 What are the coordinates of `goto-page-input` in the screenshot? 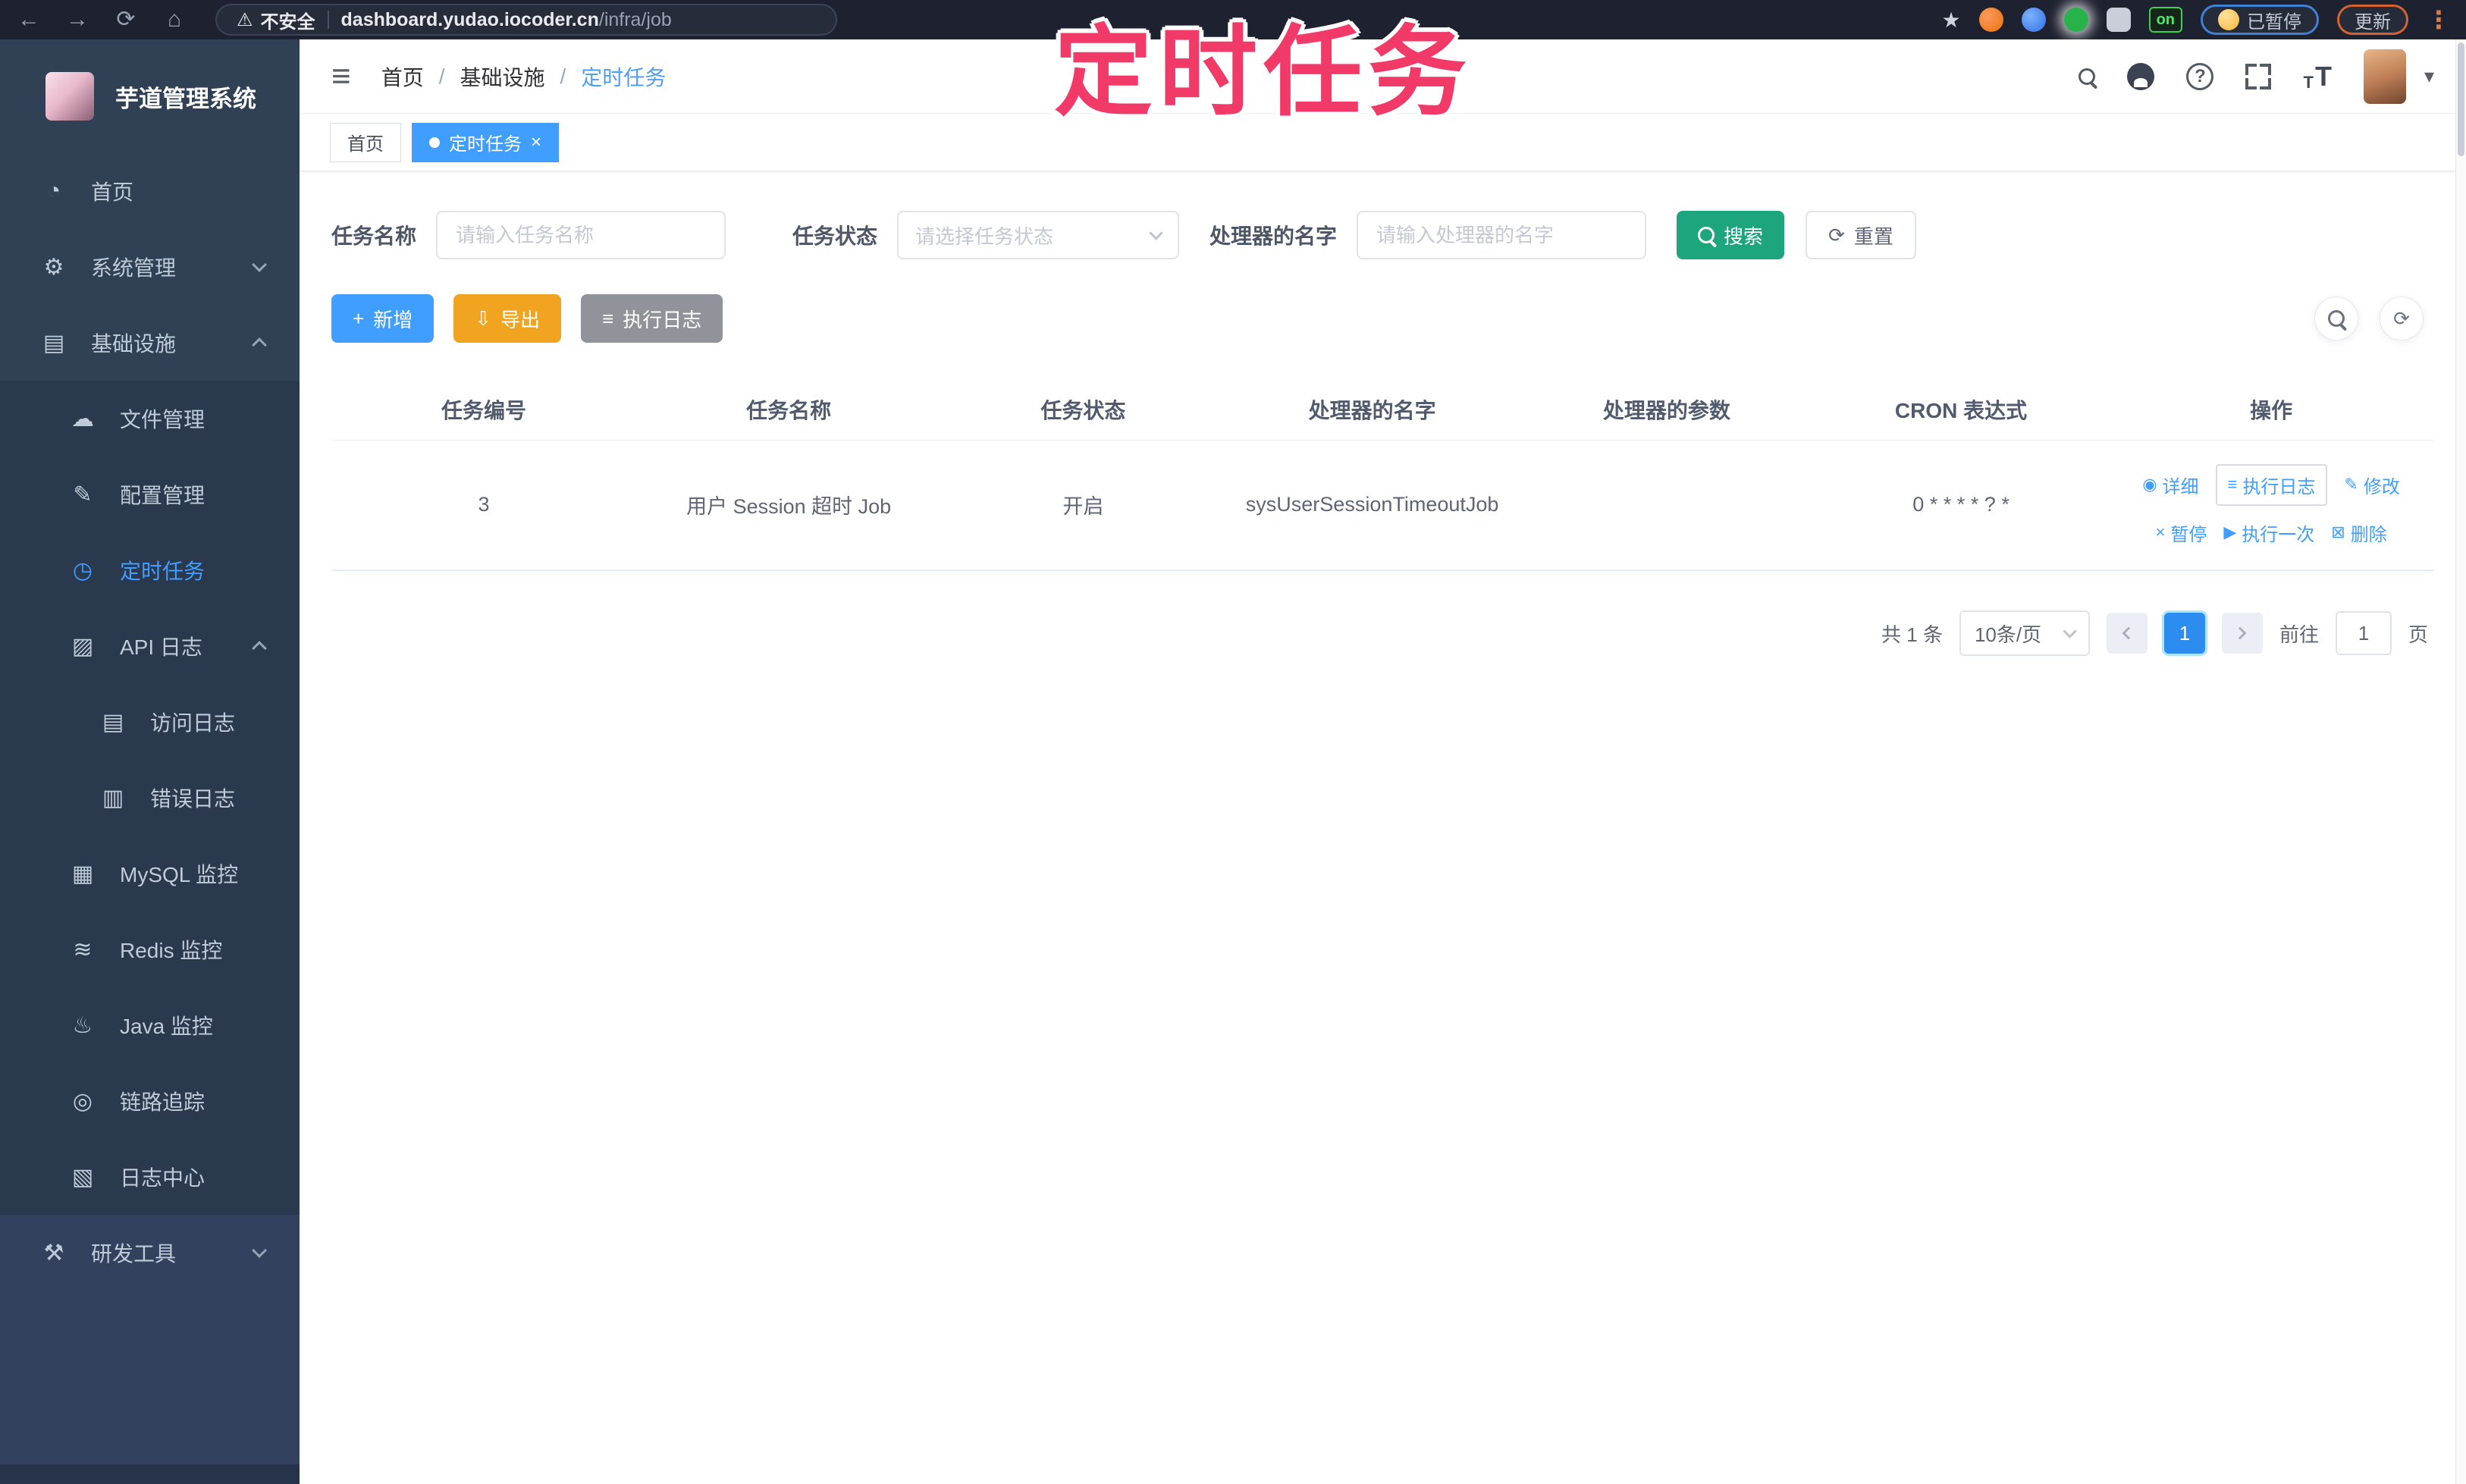 It's located at (2363, 633).